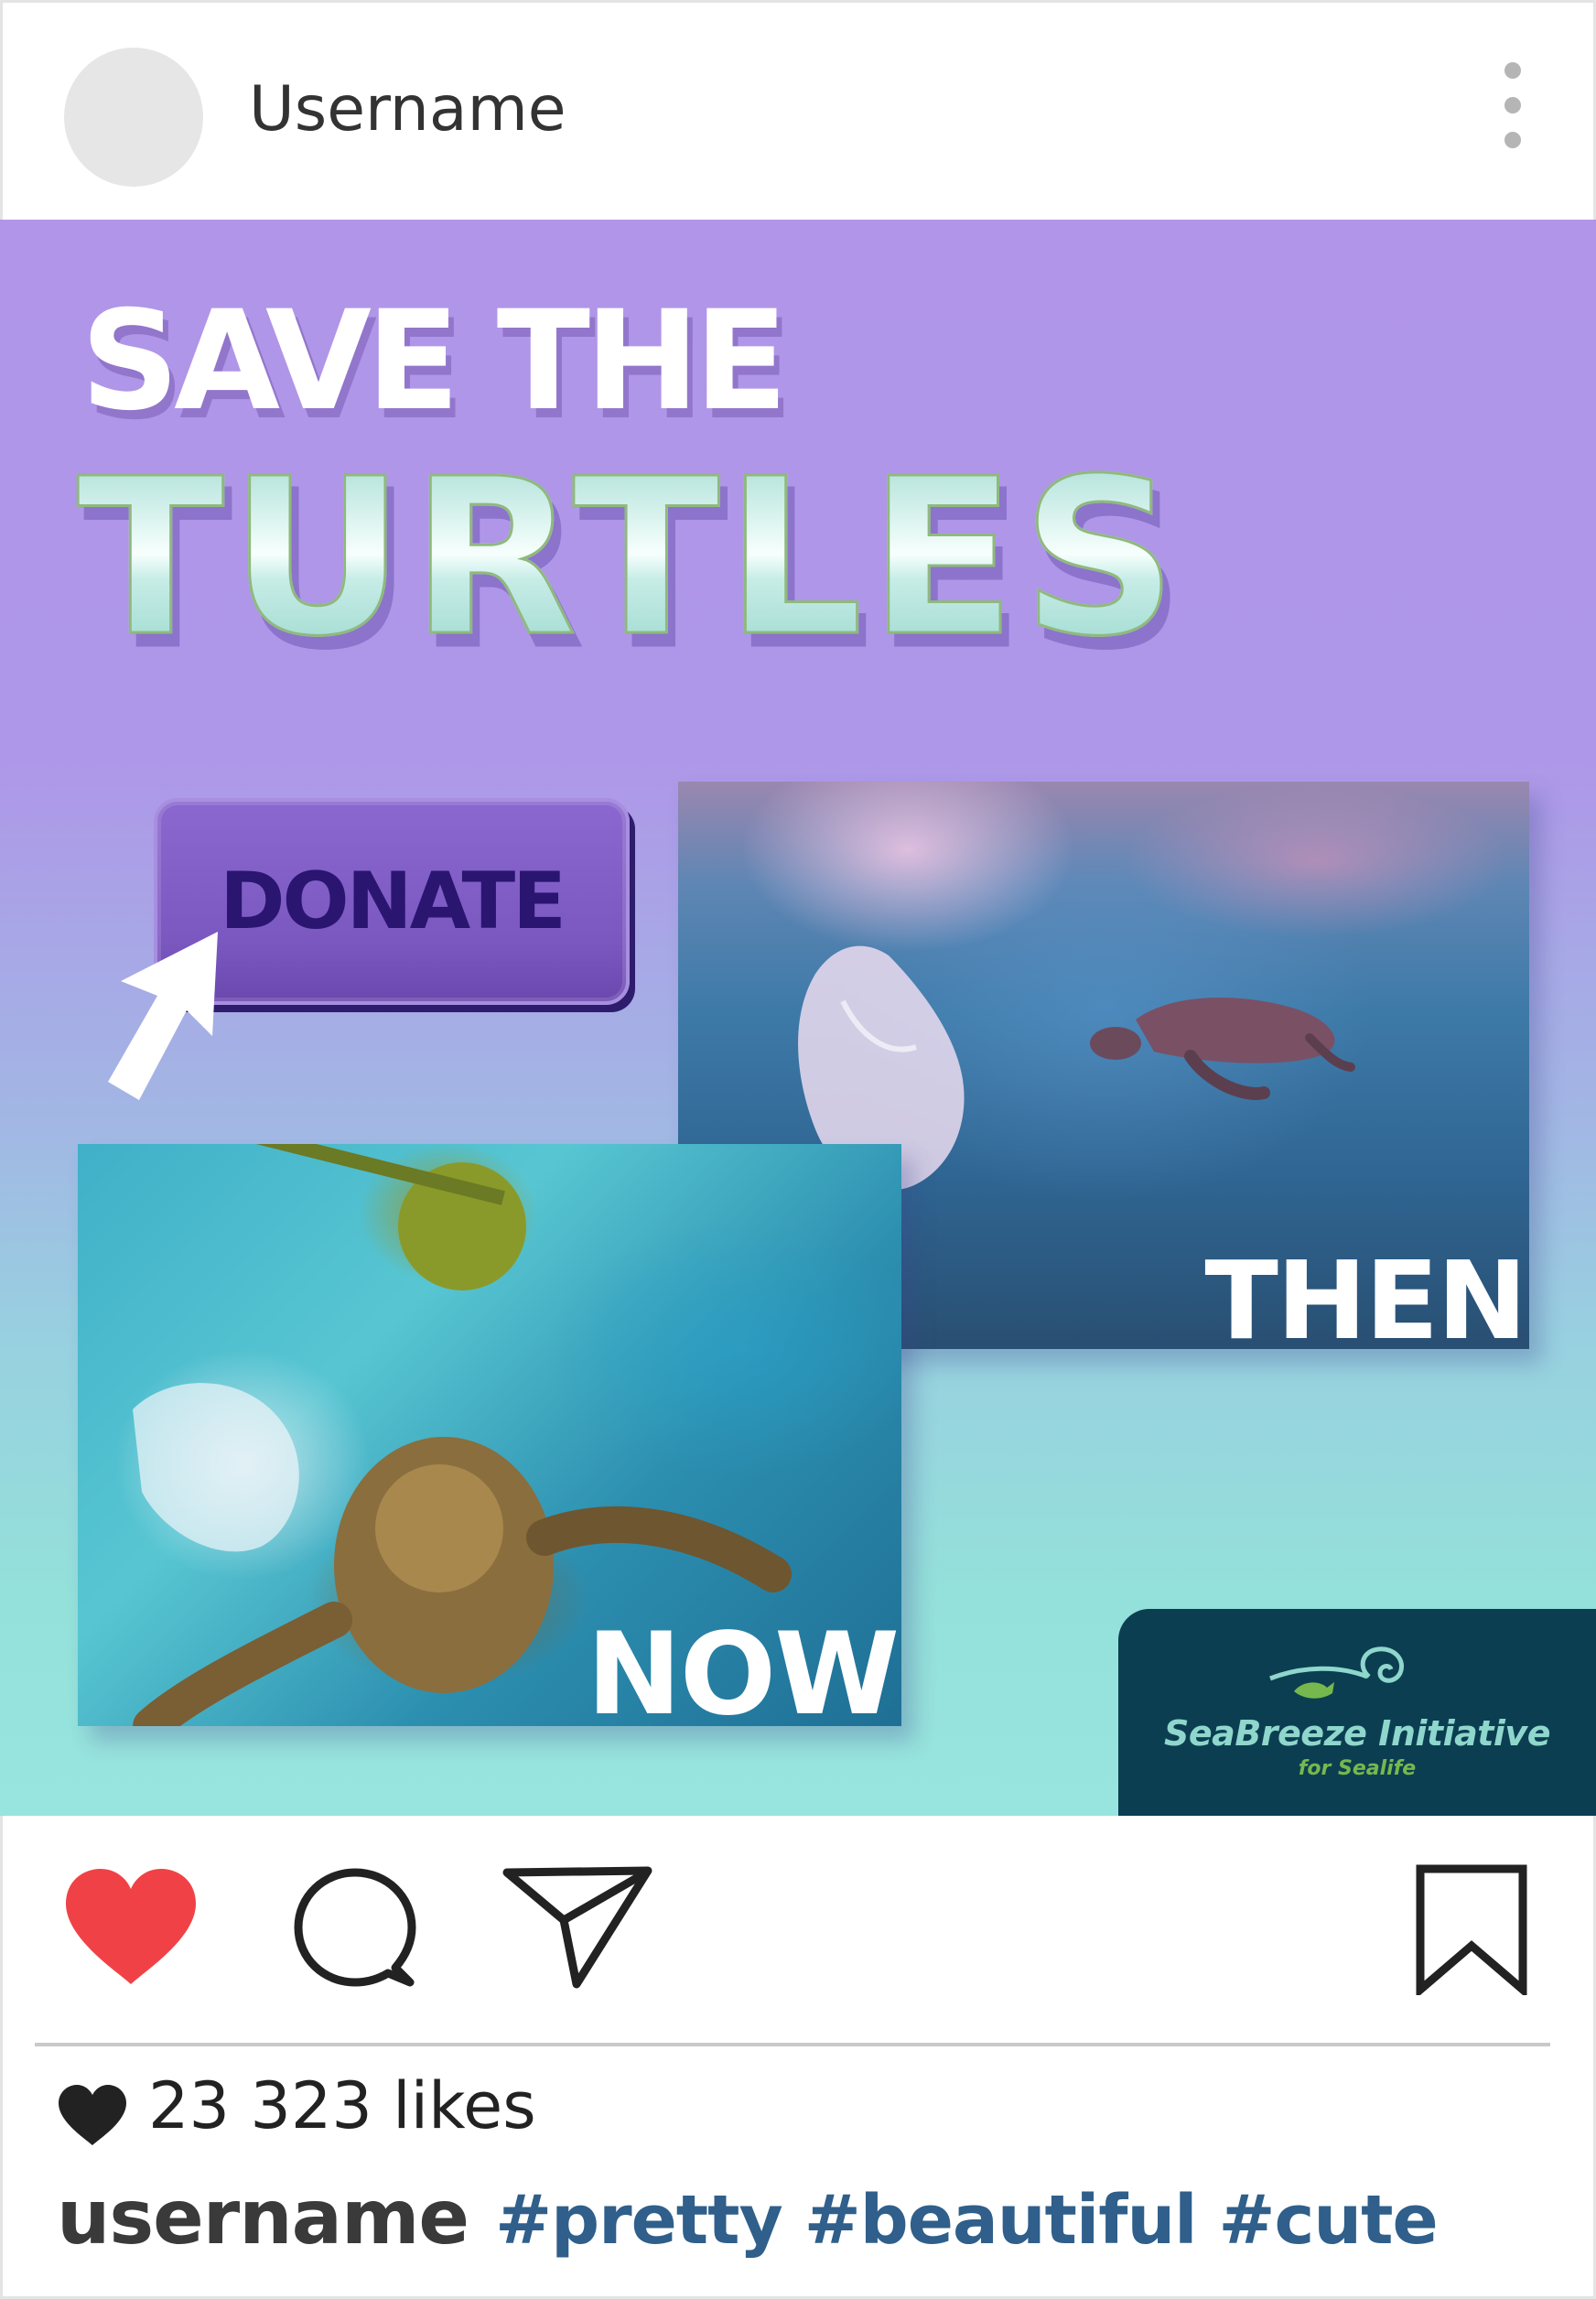 This screenshot has height=2299, width=1596. I want to click on brand-name: SeaBreeze Initiative, so click(1357, 1733).